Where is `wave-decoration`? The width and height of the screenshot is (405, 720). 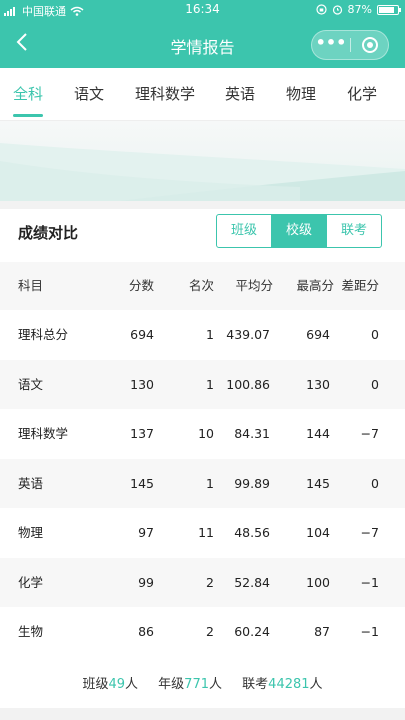 wave-decoration is located at coordinates (202, 172).